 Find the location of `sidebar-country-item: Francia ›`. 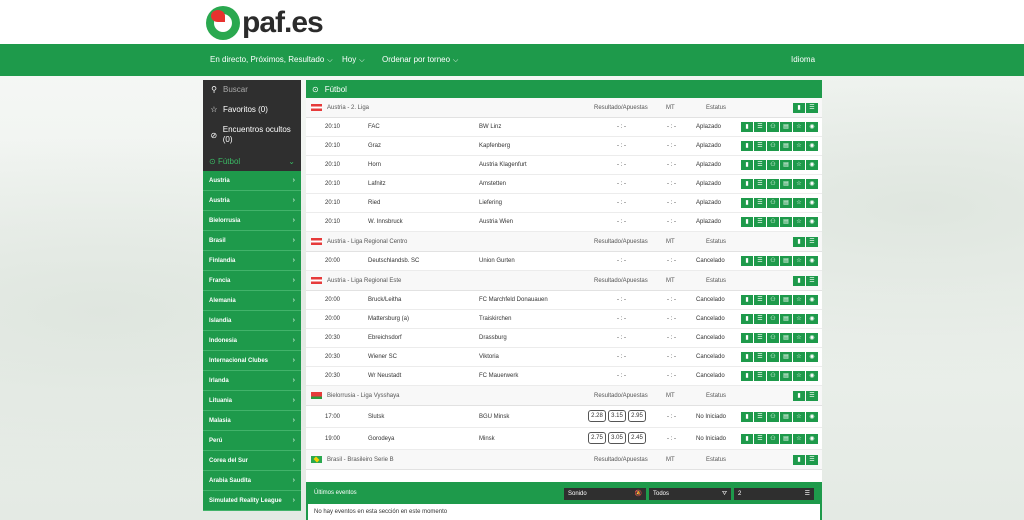

sidebar-country-item: Francia › is located at coordinates (252, 281).